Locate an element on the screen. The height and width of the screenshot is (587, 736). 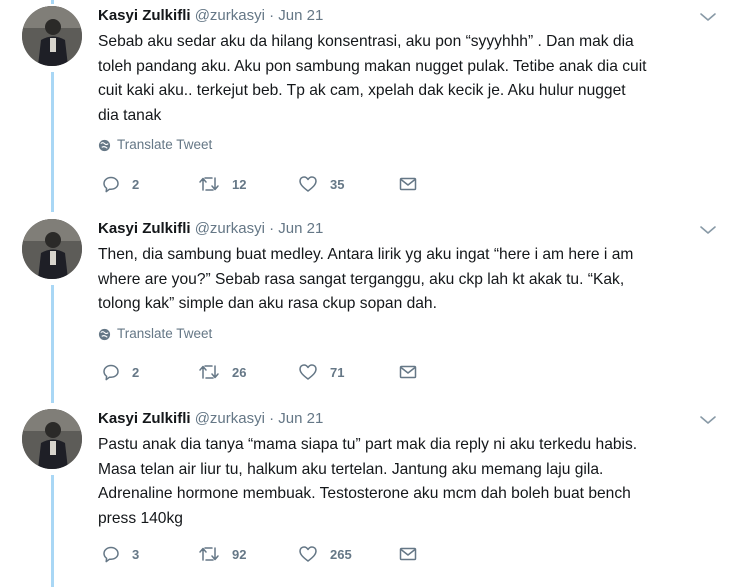
like-button: 265 is located at coordinates (325, 554).